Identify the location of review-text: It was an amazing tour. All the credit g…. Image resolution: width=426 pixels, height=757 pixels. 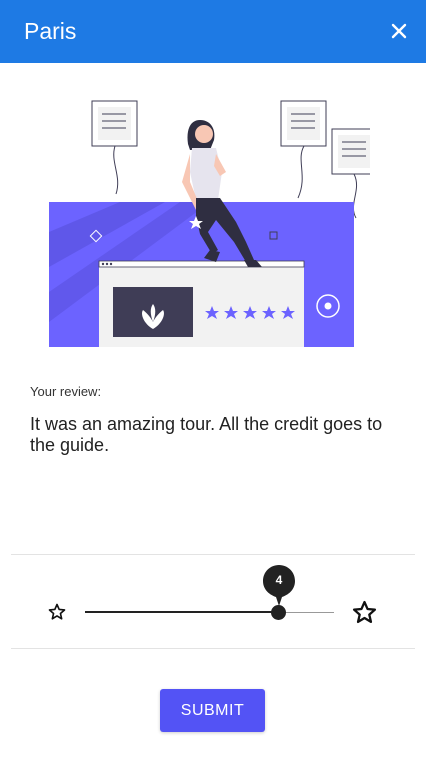
(215, 435).